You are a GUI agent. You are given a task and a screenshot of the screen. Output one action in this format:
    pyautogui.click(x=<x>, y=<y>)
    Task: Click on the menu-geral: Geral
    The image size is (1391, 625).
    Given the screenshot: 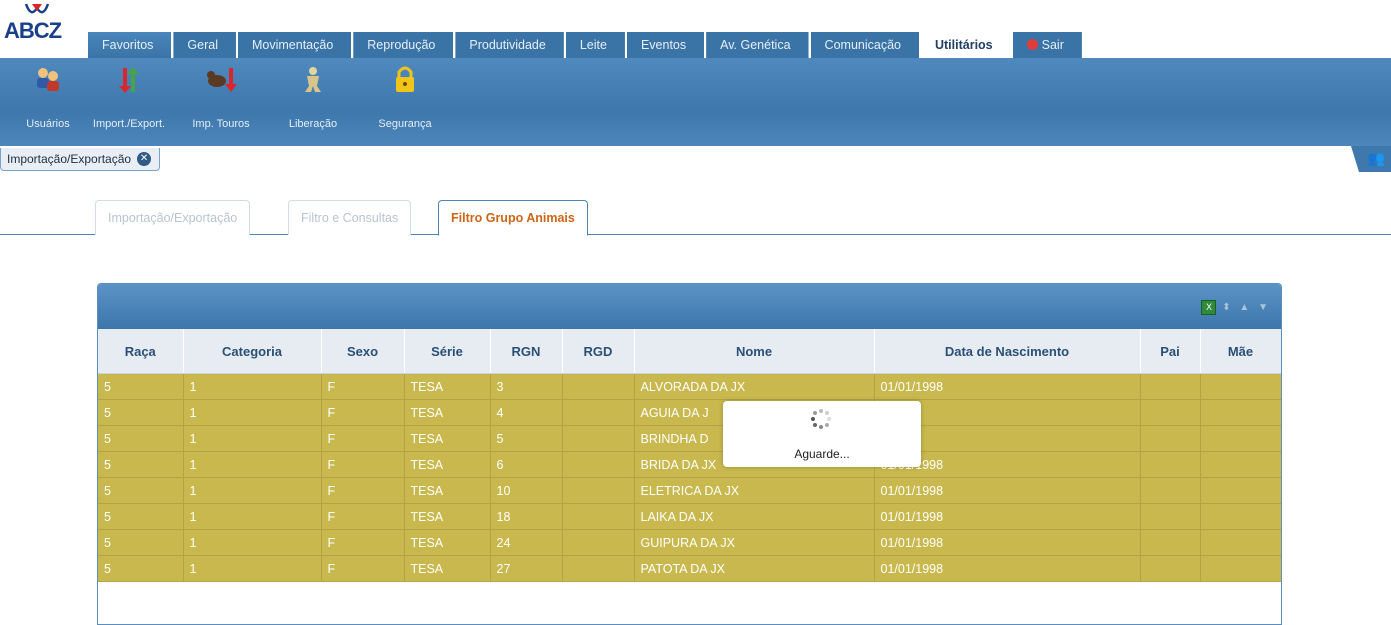 What is the action you would take?
    pyautogui.click(x=204, y=45)
    